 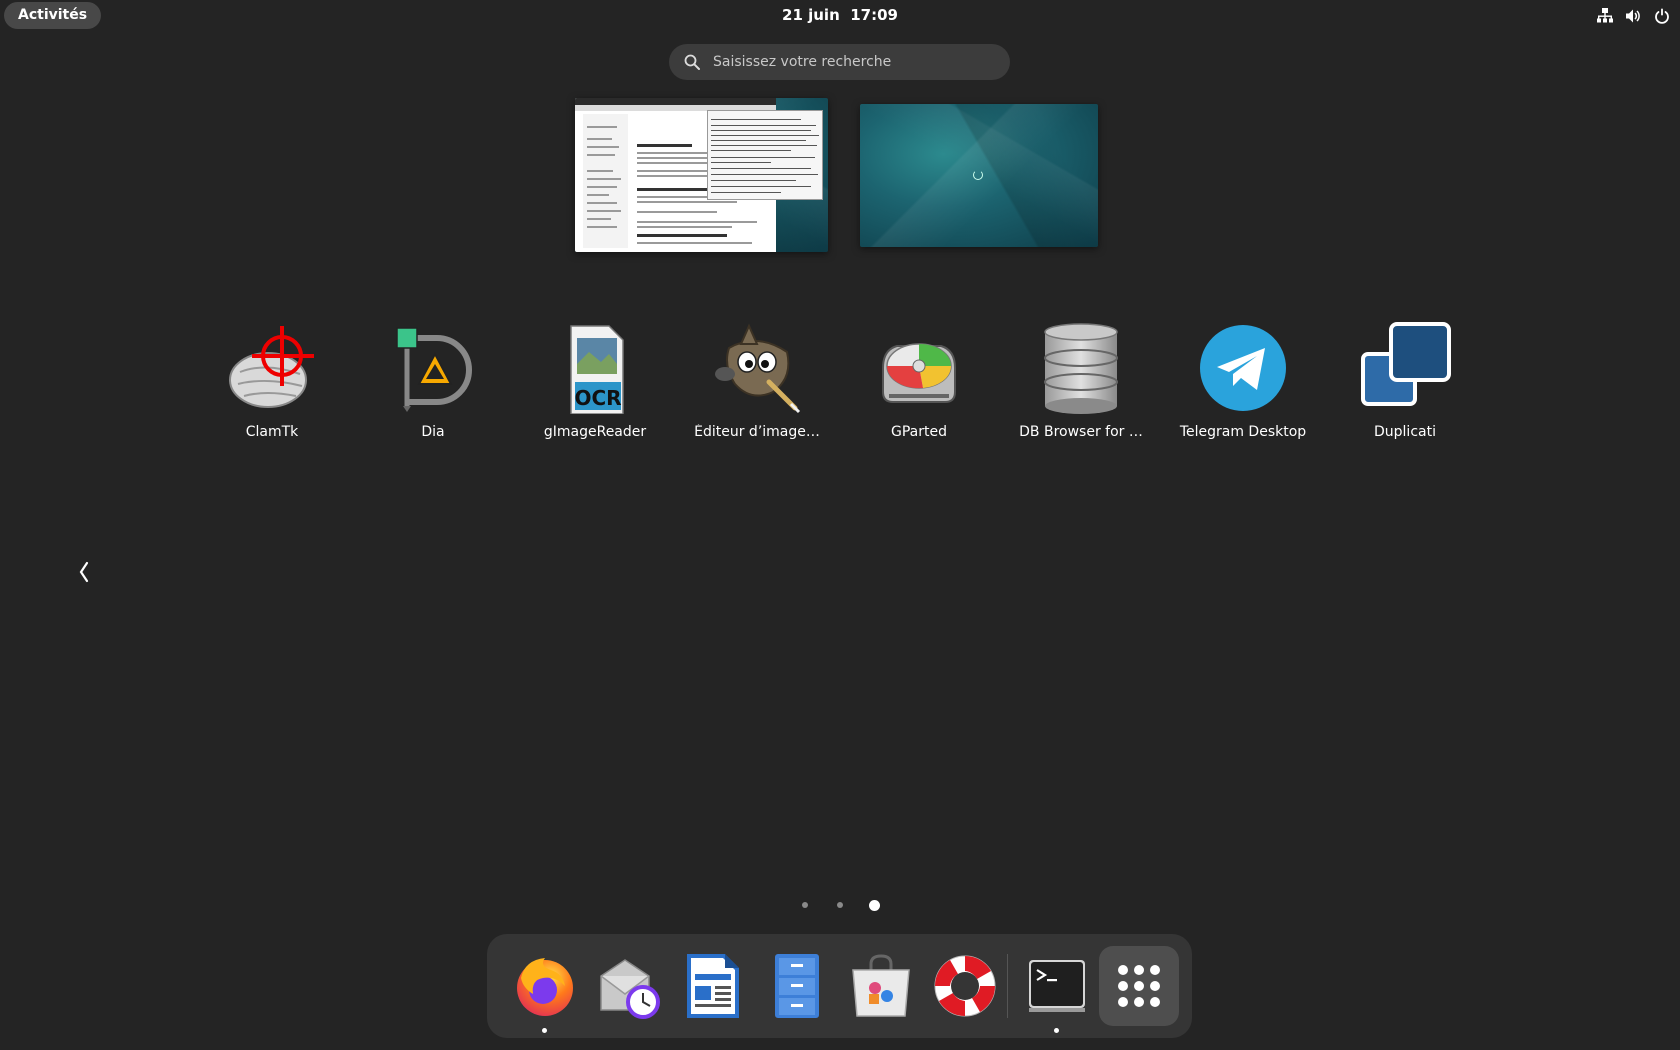 I want to click on dash-libreoffice-writer, so click(x=713, y=986).